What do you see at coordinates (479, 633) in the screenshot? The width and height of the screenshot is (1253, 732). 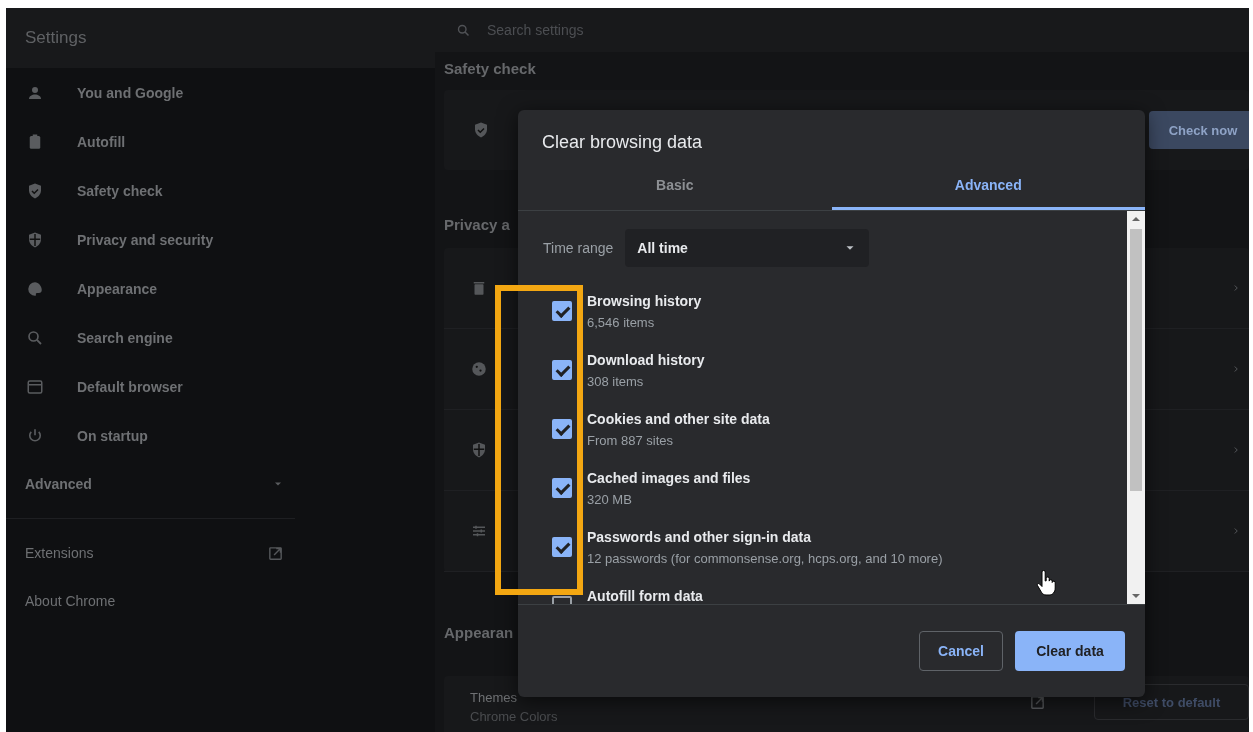 I see `section-heading: Appearan` at bounding box center [479, 633].